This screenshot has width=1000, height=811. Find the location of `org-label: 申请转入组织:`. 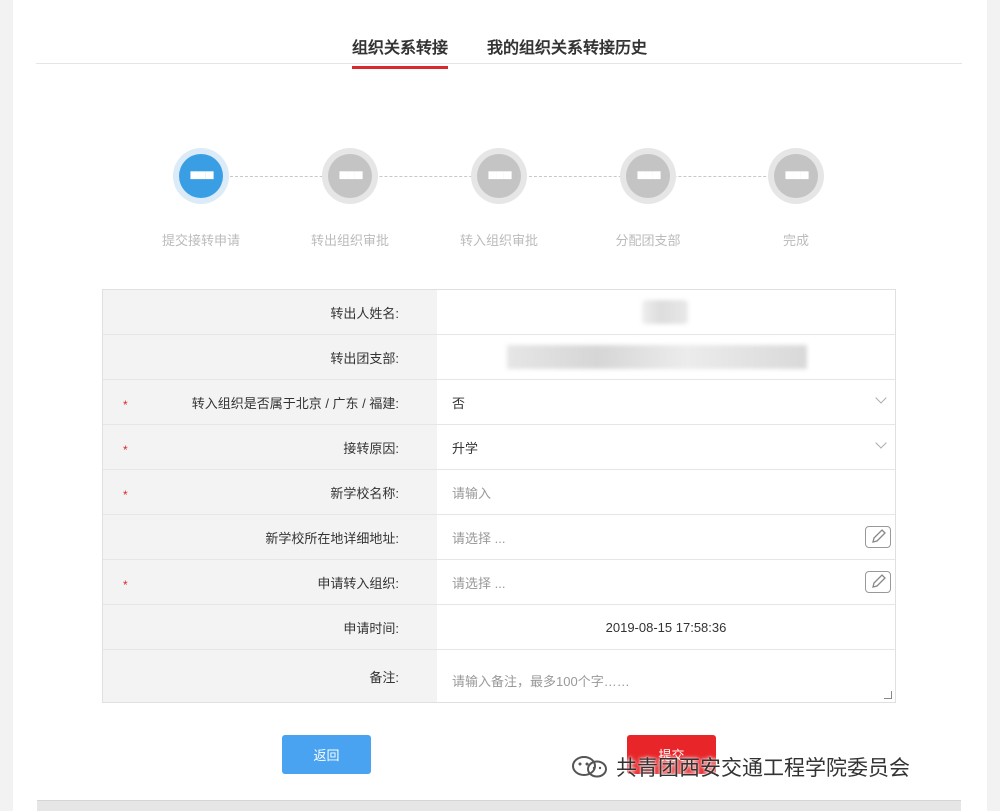

org-label: 申请转入组织: is located at coordinates (358, 583).